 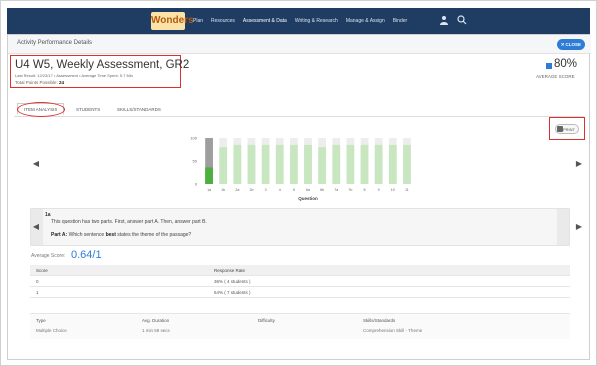 What do you see at coordinates (393, 190) in the screenshot?
I see `x-tick-label: 10` at bounding box center [393, 190].